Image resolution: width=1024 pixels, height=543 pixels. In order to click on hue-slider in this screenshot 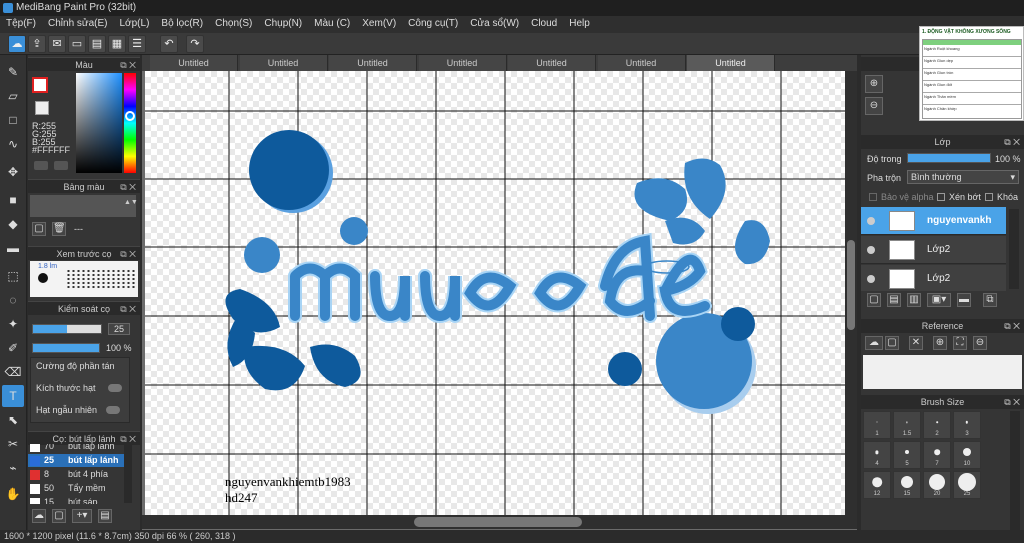, I will do `click(130, 123)`.